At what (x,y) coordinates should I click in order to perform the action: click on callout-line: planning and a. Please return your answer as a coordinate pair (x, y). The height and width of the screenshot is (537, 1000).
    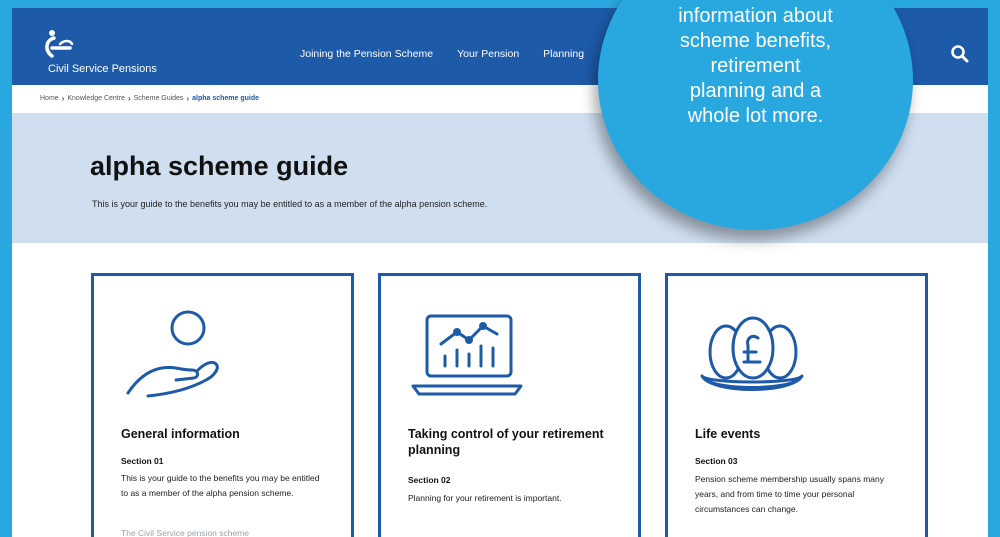
    Looking at the image, I should click on (755, 91).